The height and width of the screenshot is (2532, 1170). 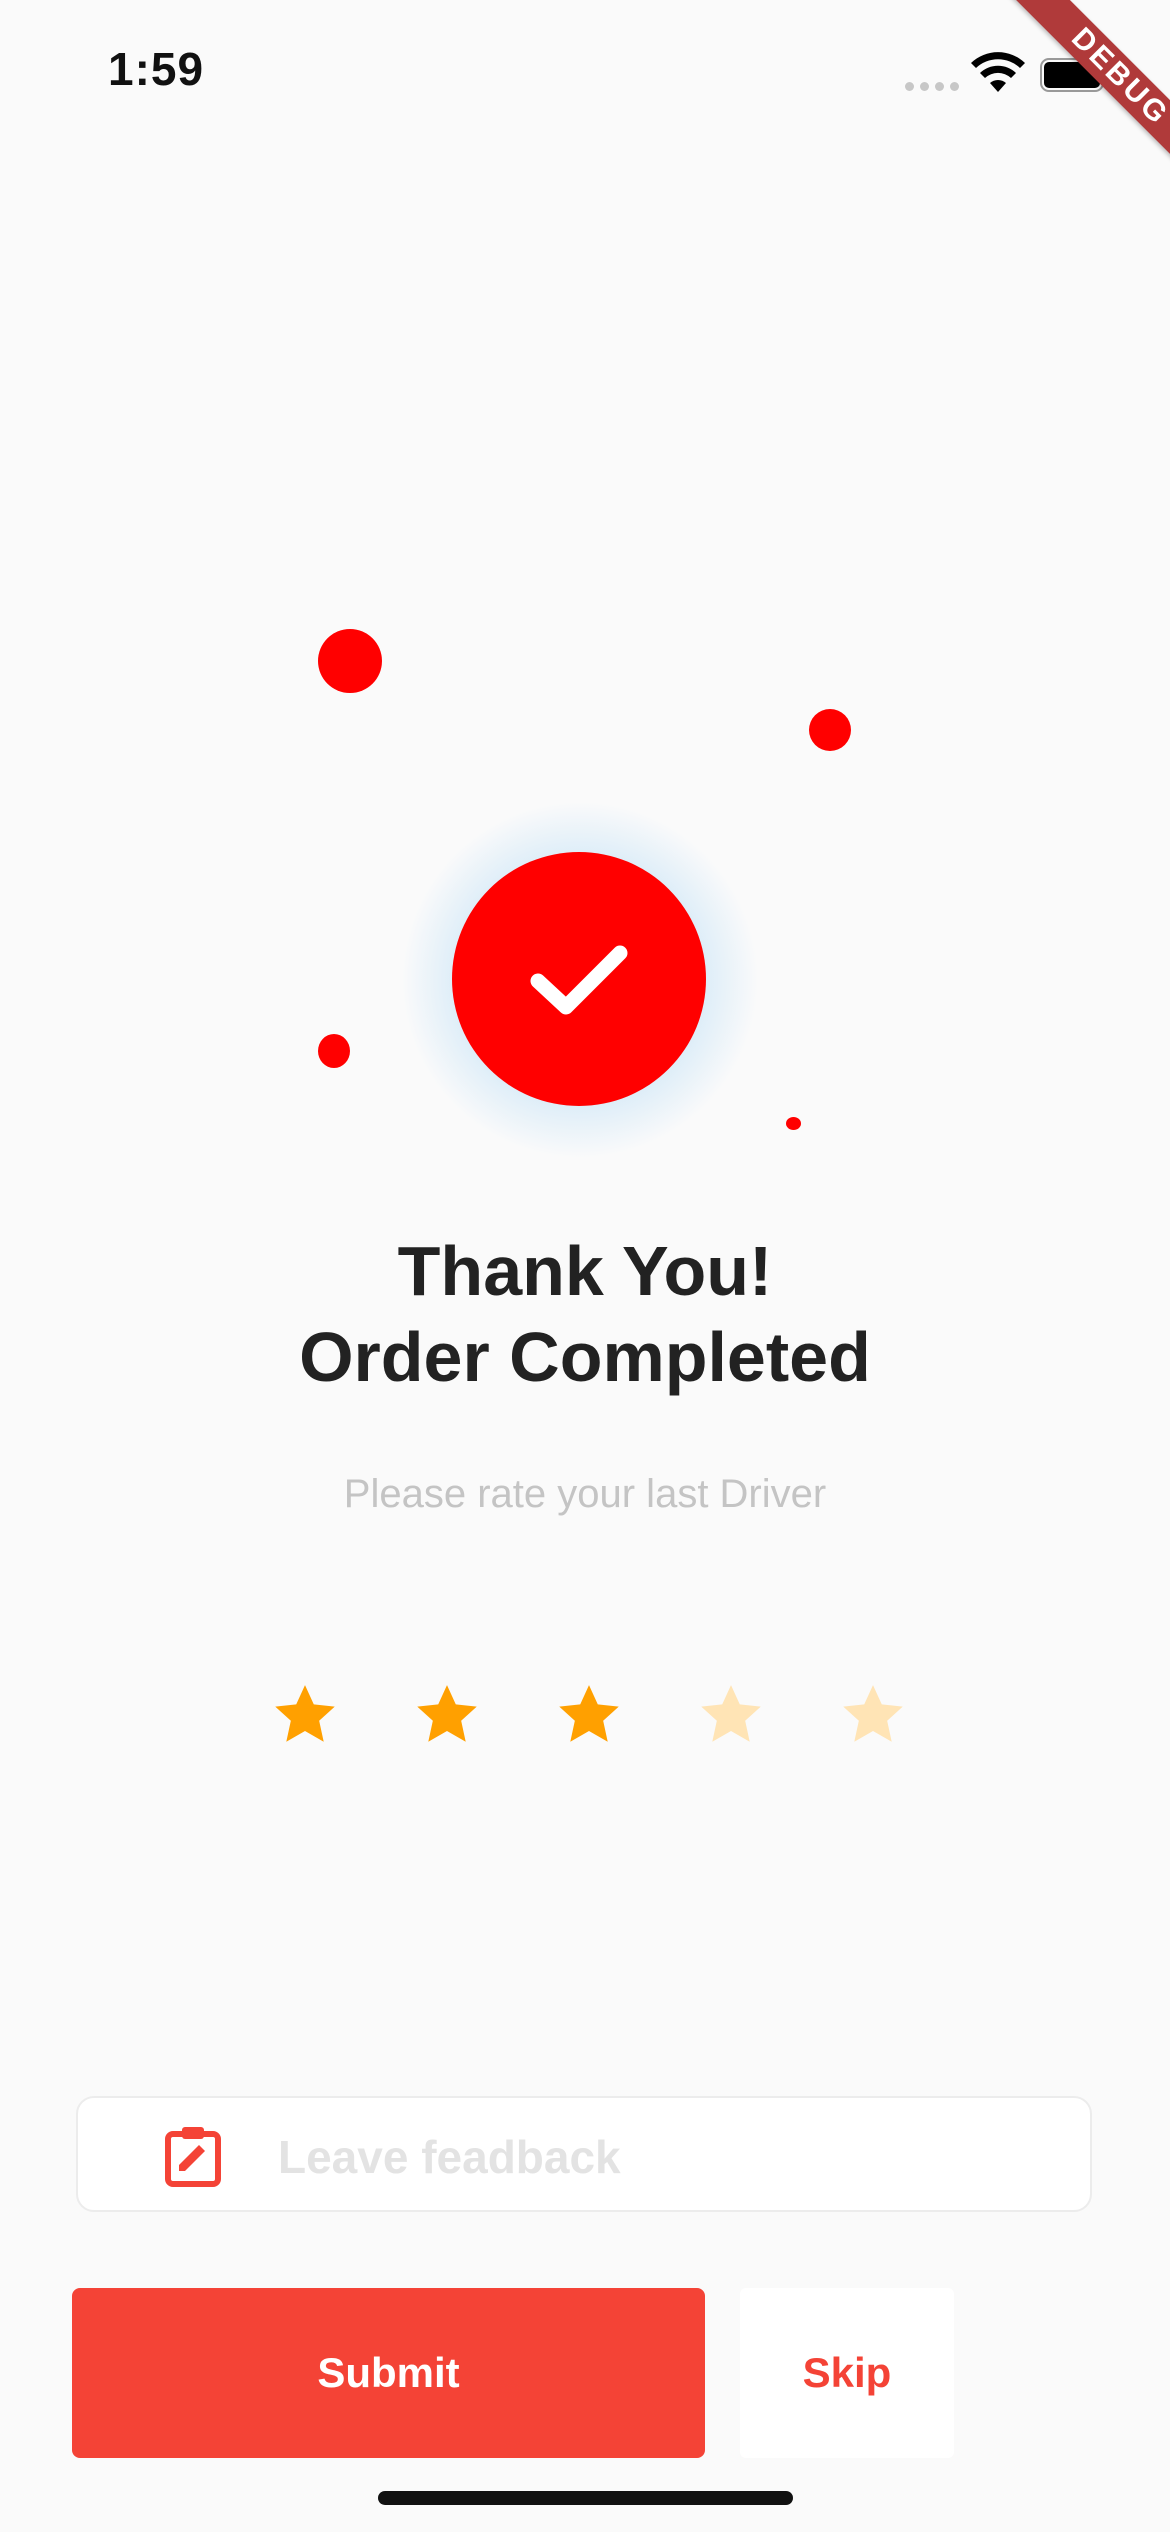 What do you see at coordinates (585, 1357) in the screenshot?
I see `title-line-2: Order Completed` at bounding box center [585, 1357].